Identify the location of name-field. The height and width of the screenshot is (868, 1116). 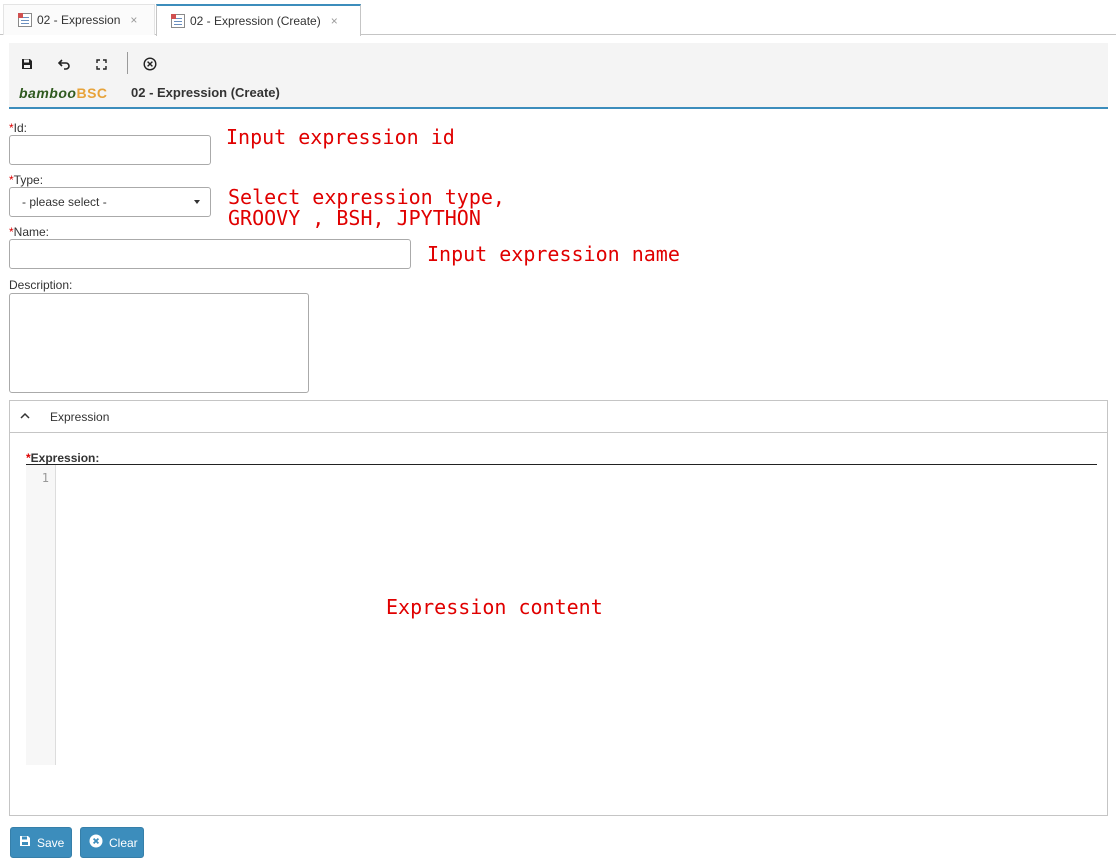
(210, 254).